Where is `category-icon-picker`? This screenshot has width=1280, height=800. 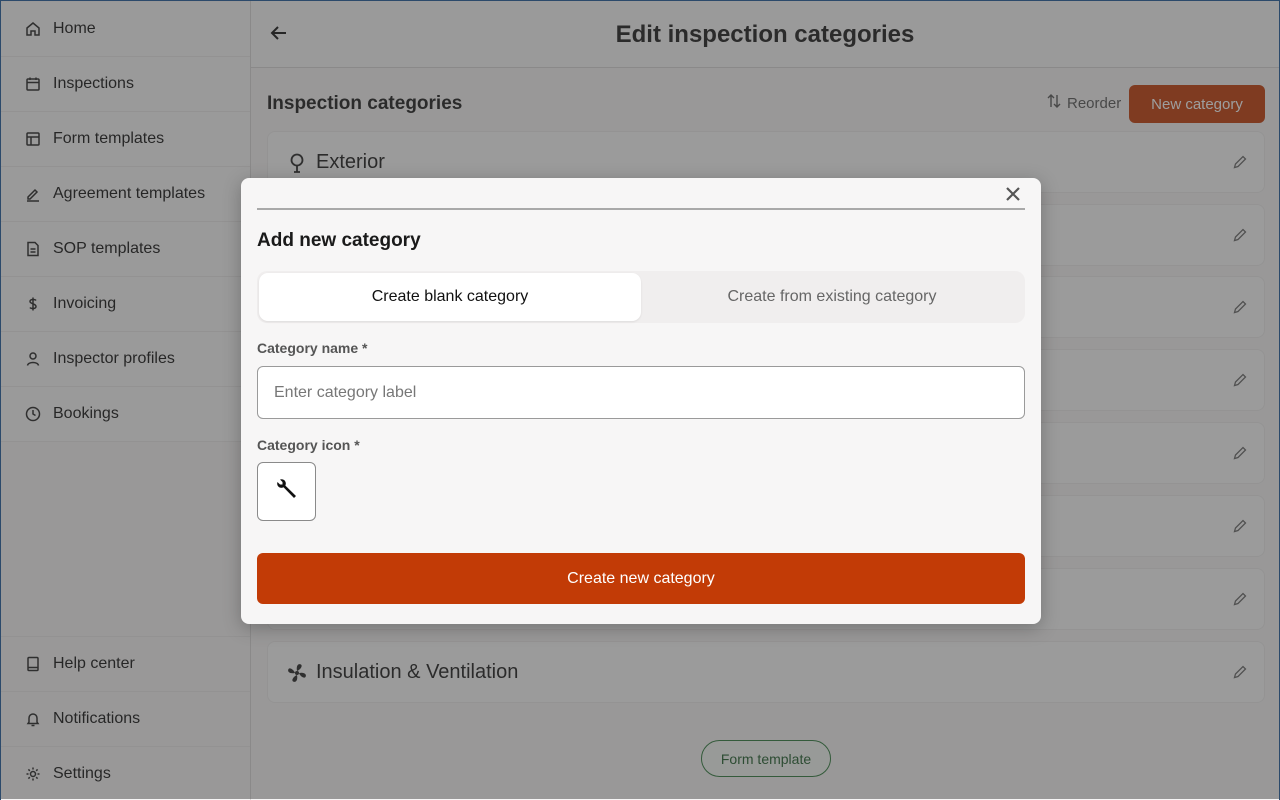
category-icon-picker is located at coordinates (286, 491).